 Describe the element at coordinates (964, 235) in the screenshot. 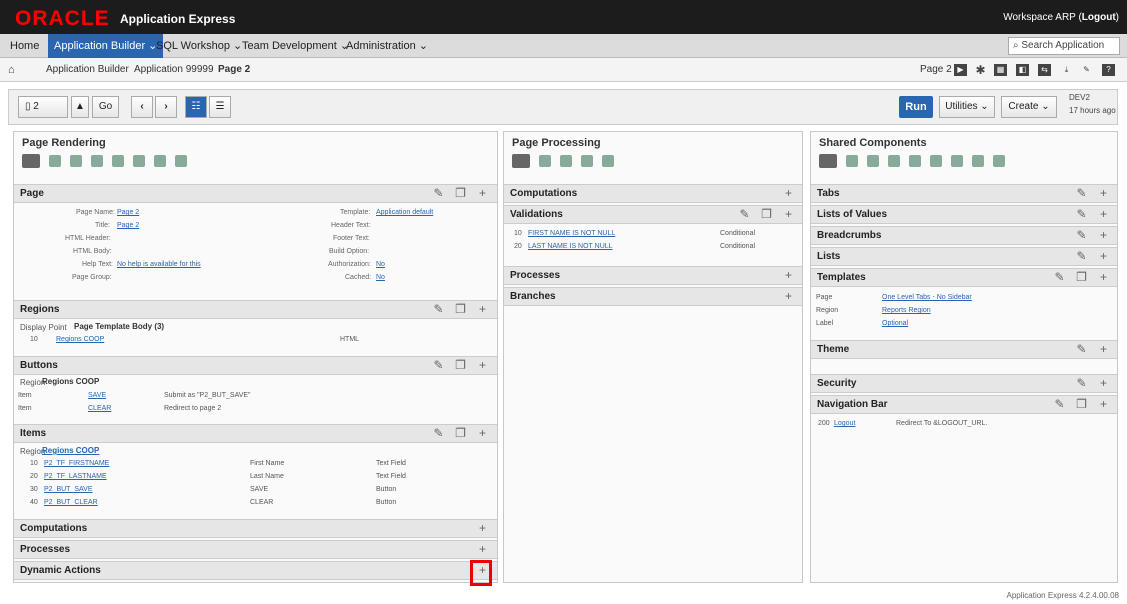

I see `section-breadcrumbs: Breadcrumbs ✎ +` at that location.